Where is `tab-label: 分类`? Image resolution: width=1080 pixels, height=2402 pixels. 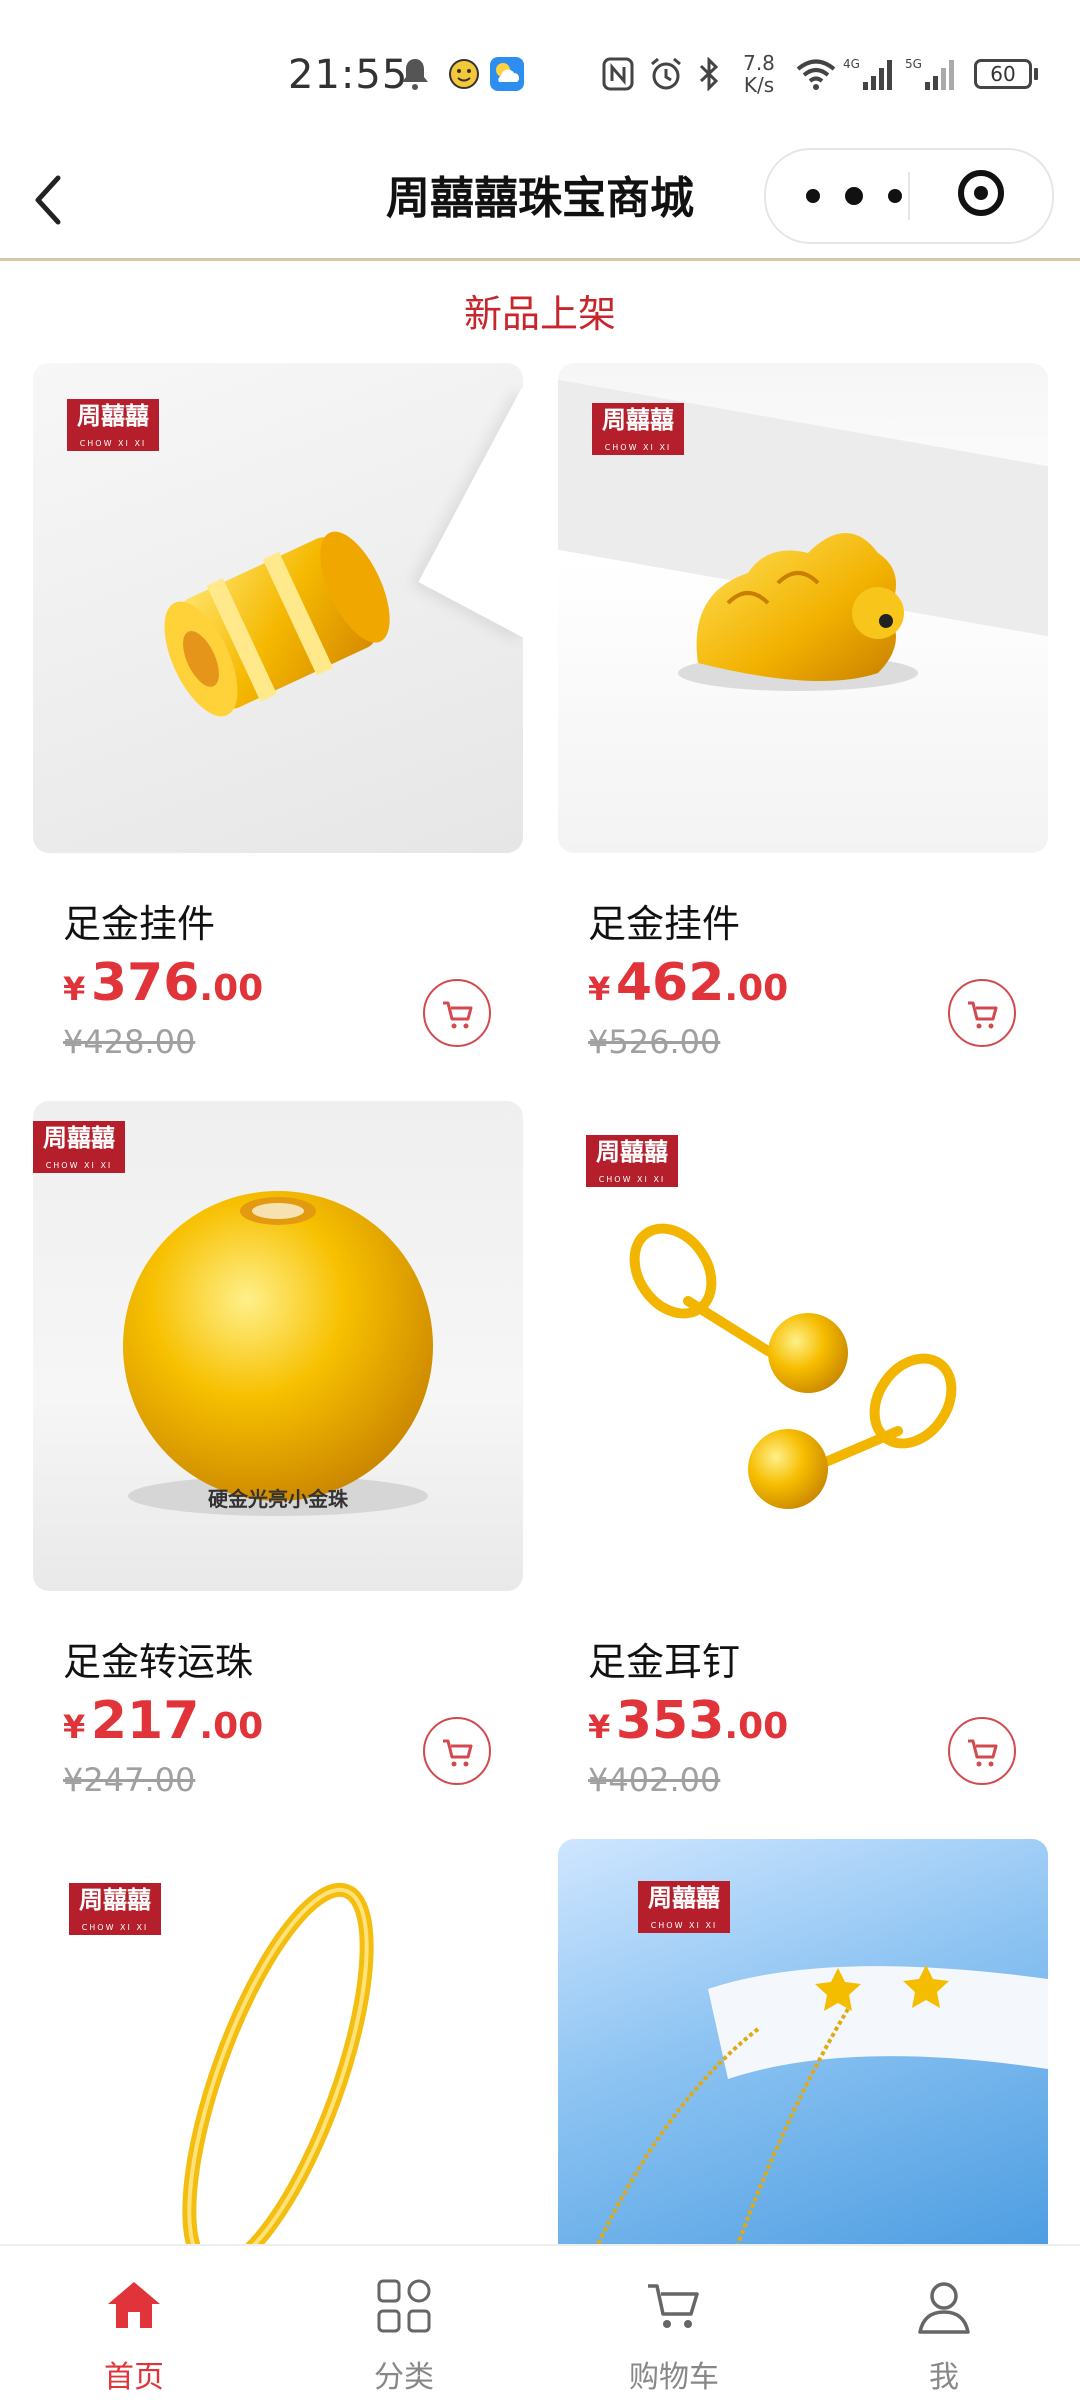
tab-label: 分类 is located at coordinates (404, 2377).